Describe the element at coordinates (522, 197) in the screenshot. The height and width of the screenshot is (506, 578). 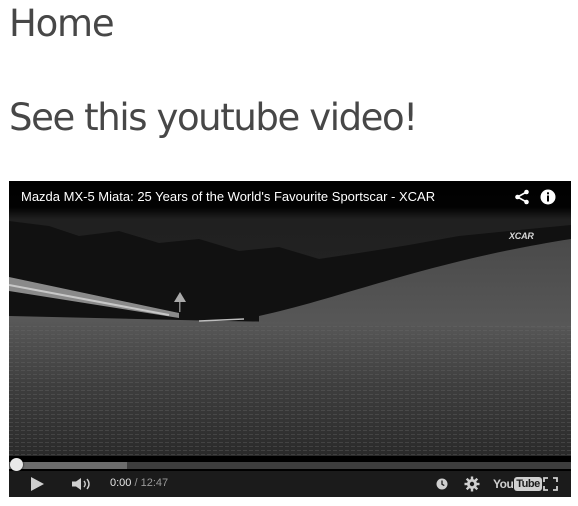
I see `share-icon` at that location.